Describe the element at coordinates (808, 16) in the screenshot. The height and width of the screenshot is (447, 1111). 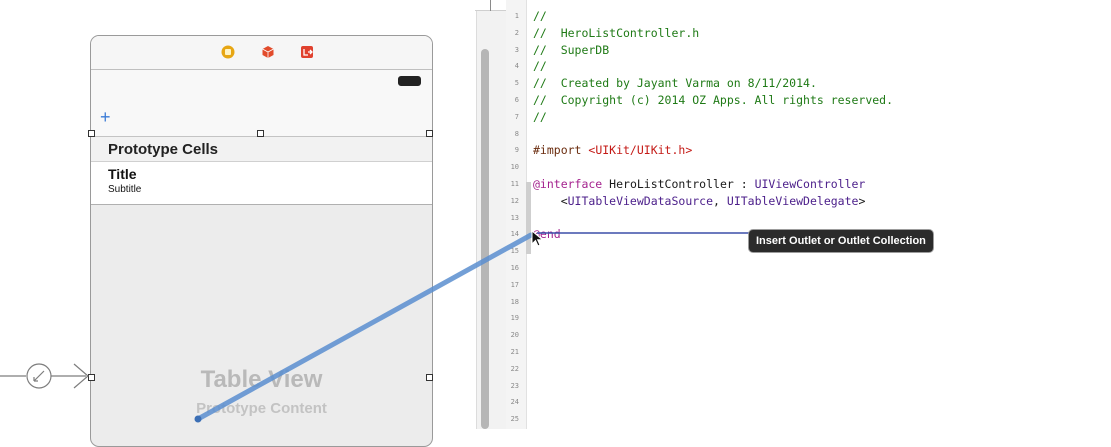
I see `code-line: 1 //` at that location.